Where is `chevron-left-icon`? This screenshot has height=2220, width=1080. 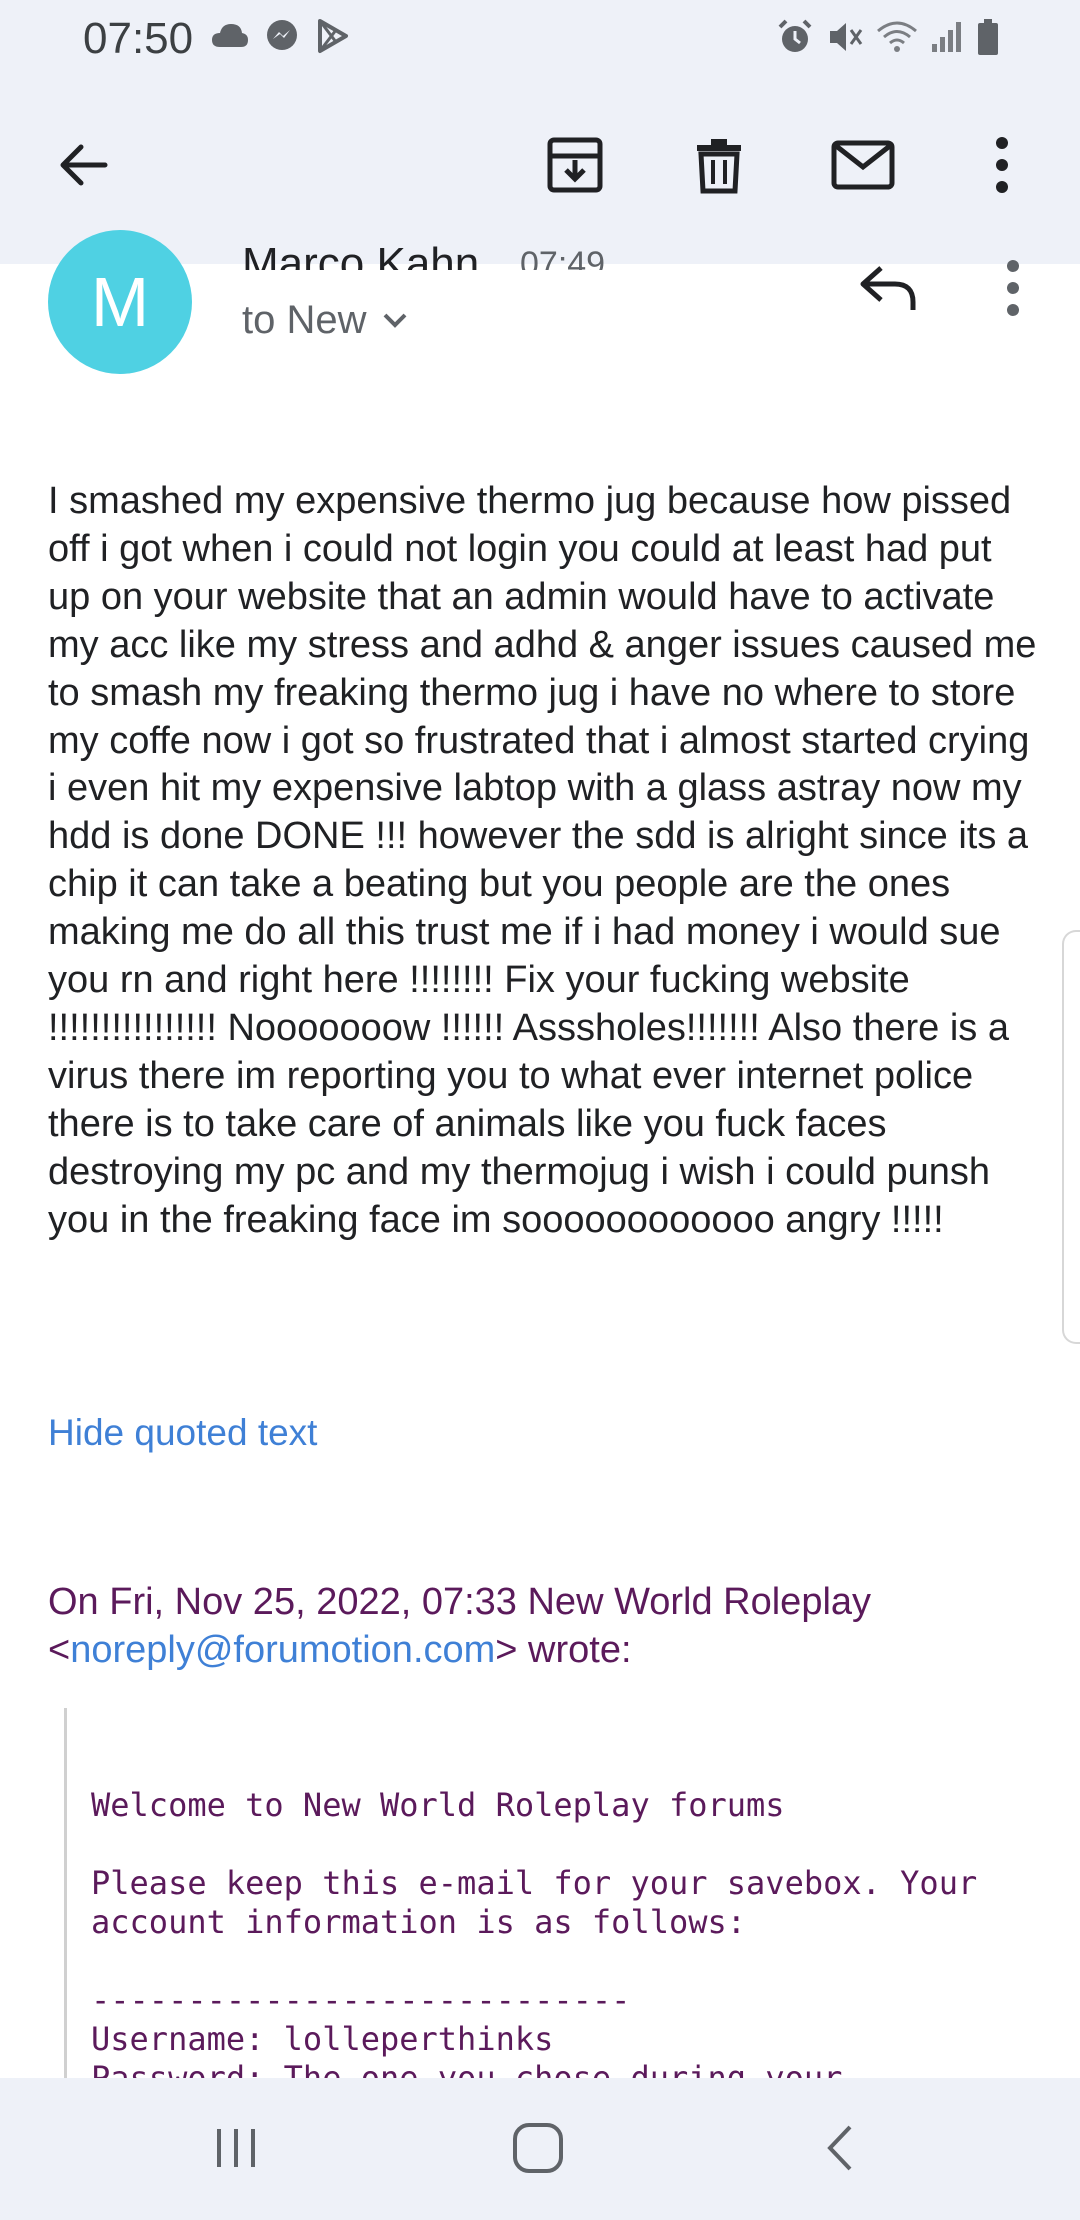 chevron-left-icon is located at coordinates (839, 2148).